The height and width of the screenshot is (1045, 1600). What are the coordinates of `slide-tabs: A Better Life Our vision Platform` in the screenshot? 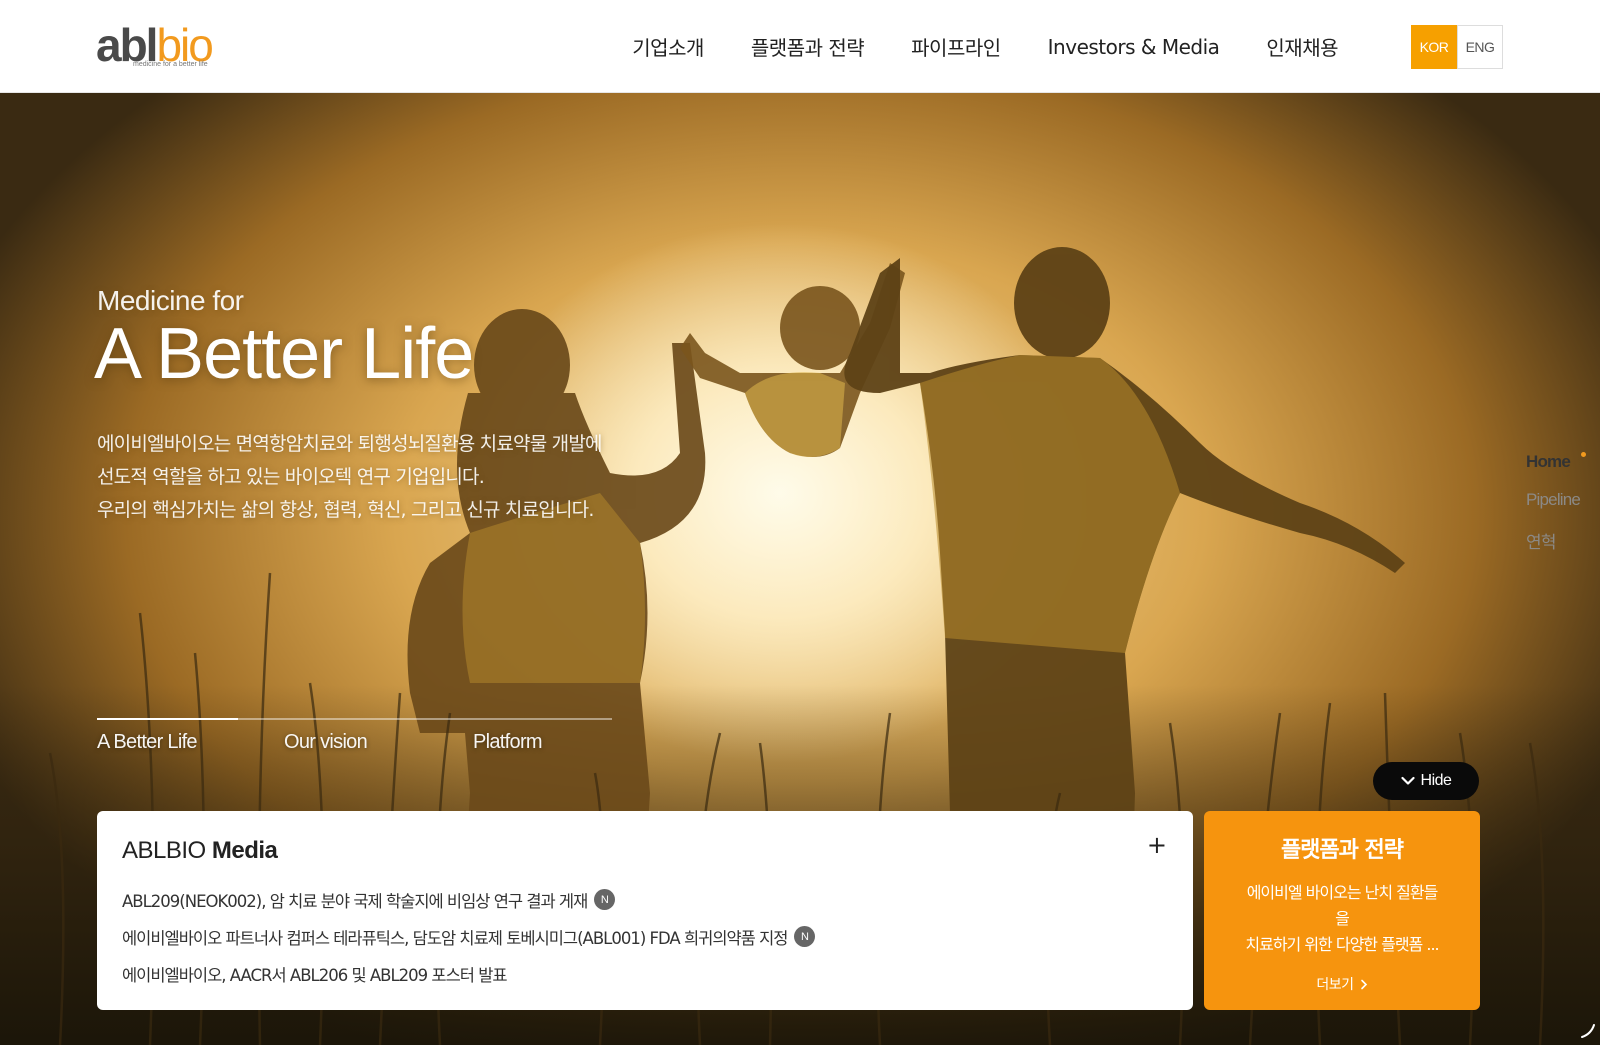 It's located at (354, 738).